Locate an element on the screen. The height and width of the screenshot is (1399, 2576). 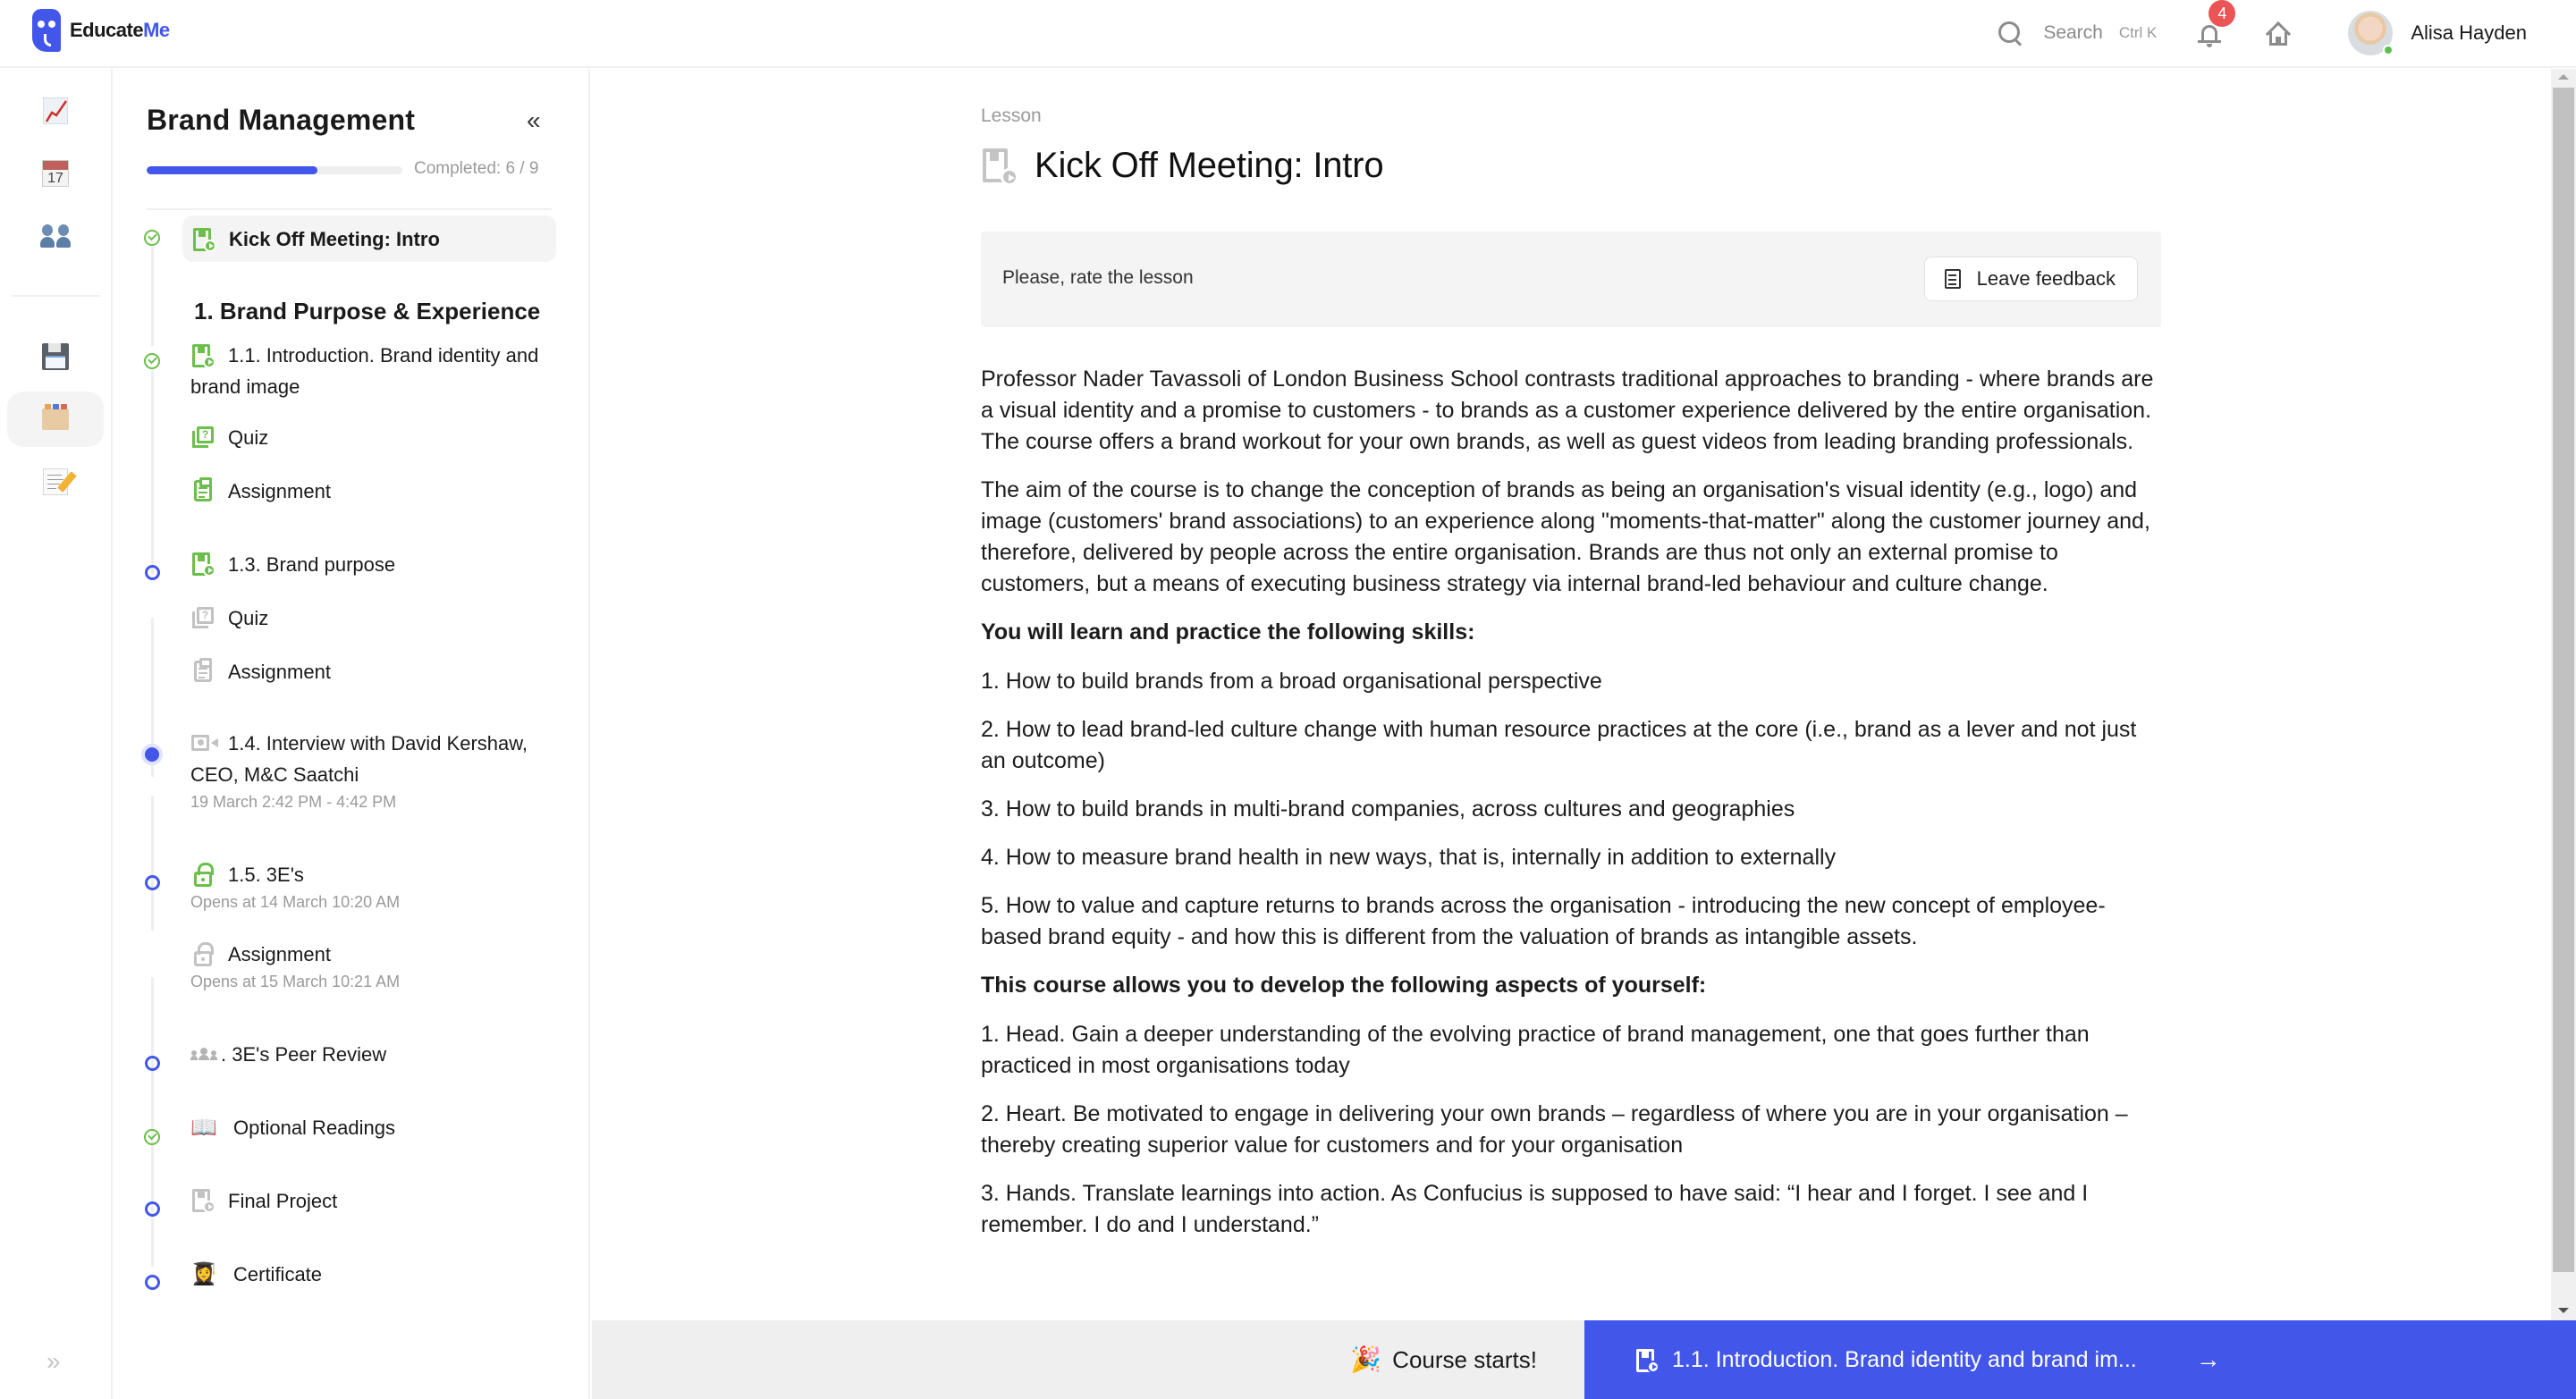
scroll-up-arrow-icon is located at coordinates (2563, 77).